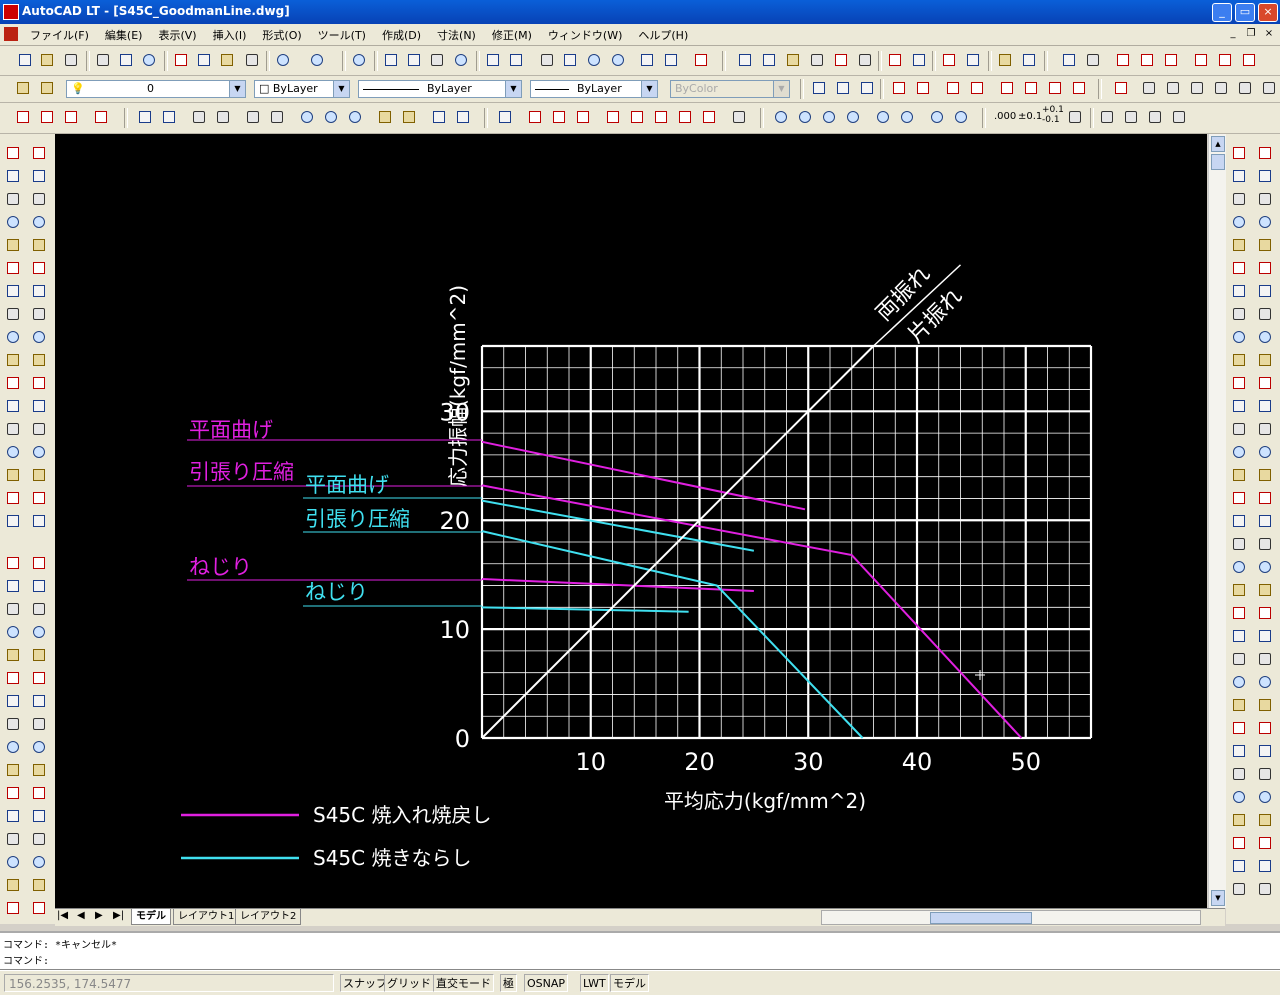  I want to click on multiline-icon, so click(1249, 60).